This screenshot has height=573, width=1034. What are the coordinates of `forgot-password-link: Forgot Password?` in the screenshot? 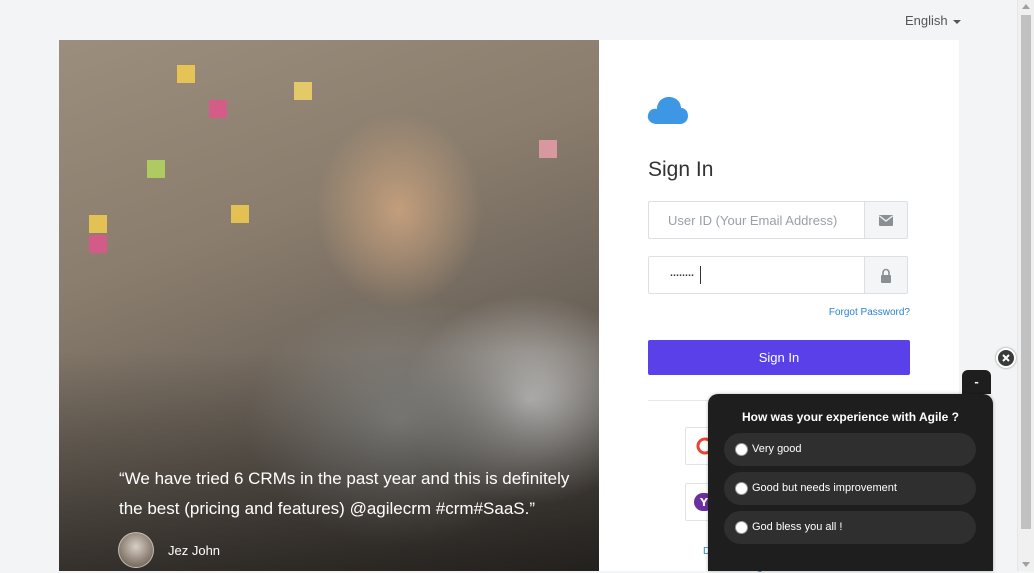 It's located at (869, 312).